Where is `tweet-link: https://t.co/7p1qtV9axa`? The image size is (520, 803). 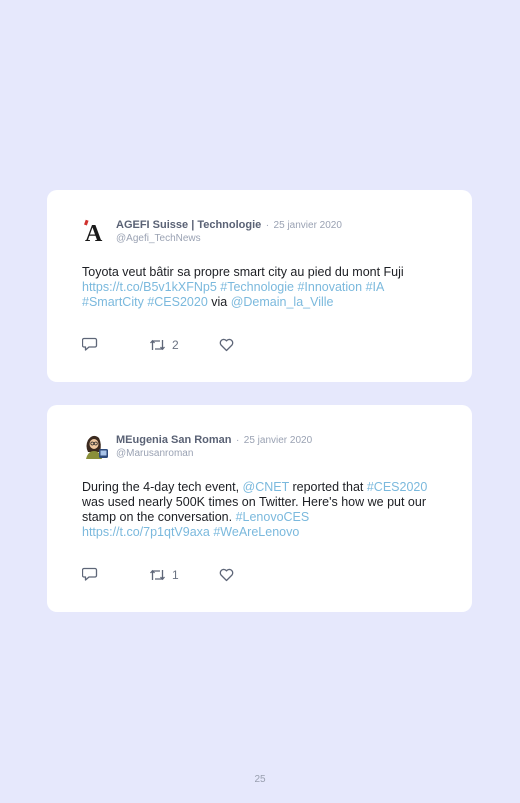 tweet-link: https://t.co/7p1qtV9axa is located at coordinates (146, 532).